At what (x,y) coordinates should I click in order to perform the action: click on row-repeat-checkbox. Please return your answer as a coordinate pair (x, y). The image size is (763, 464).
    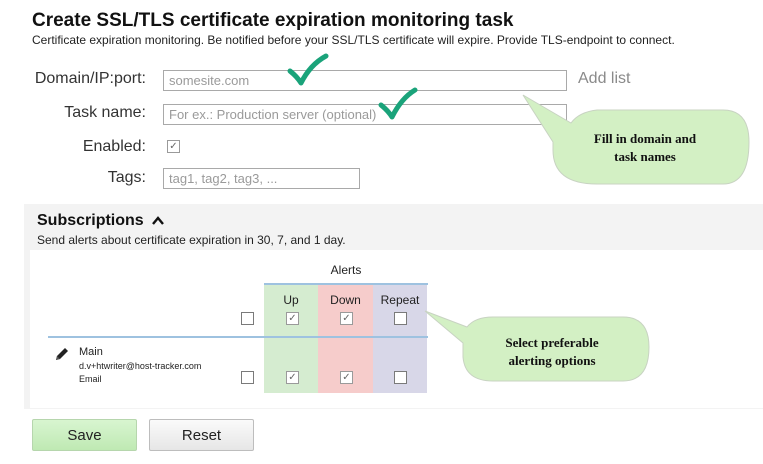
    Looking at the image, I should click on (400, 377).